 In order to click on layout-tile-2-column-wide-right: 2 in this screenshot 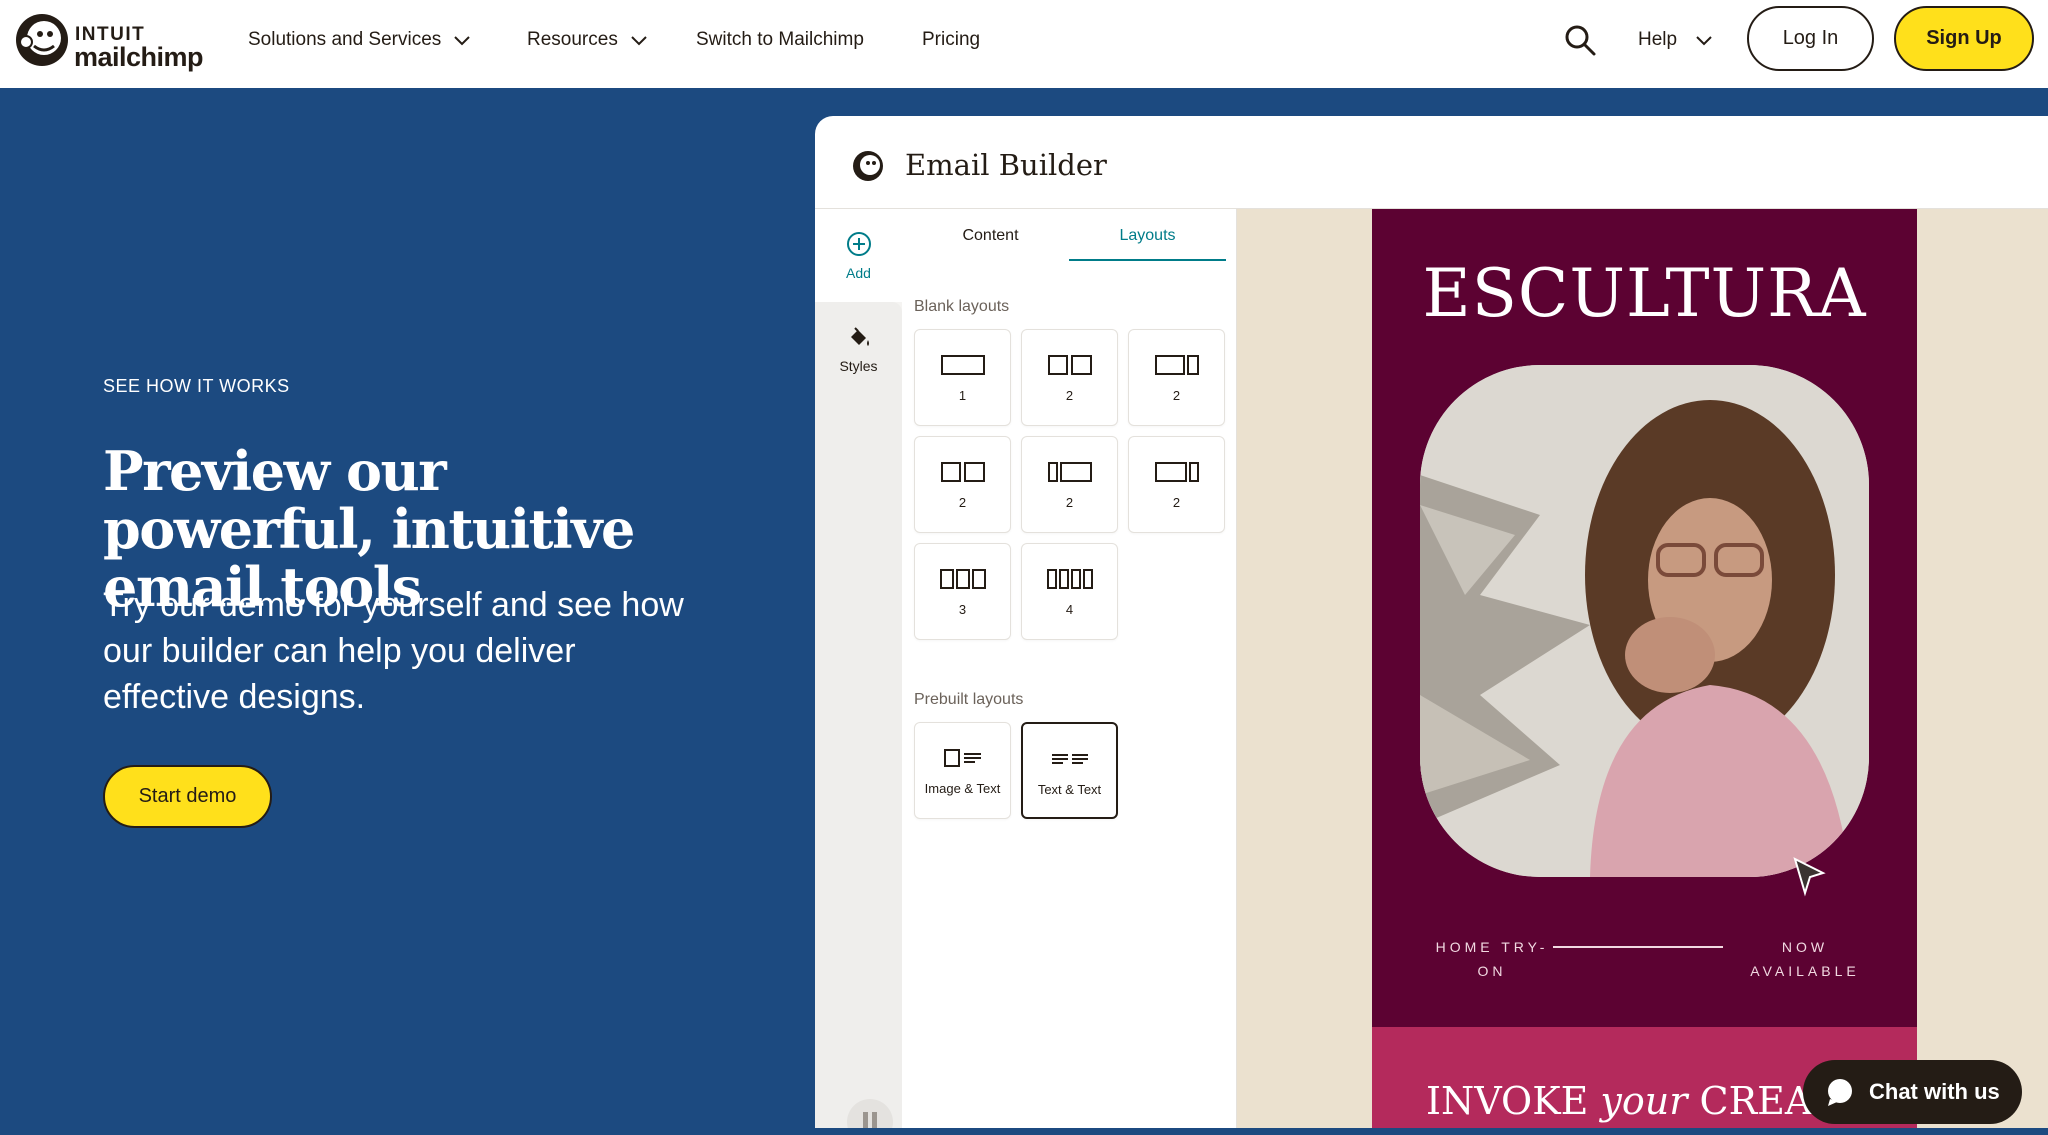, I will do `click(1069, 484)`.